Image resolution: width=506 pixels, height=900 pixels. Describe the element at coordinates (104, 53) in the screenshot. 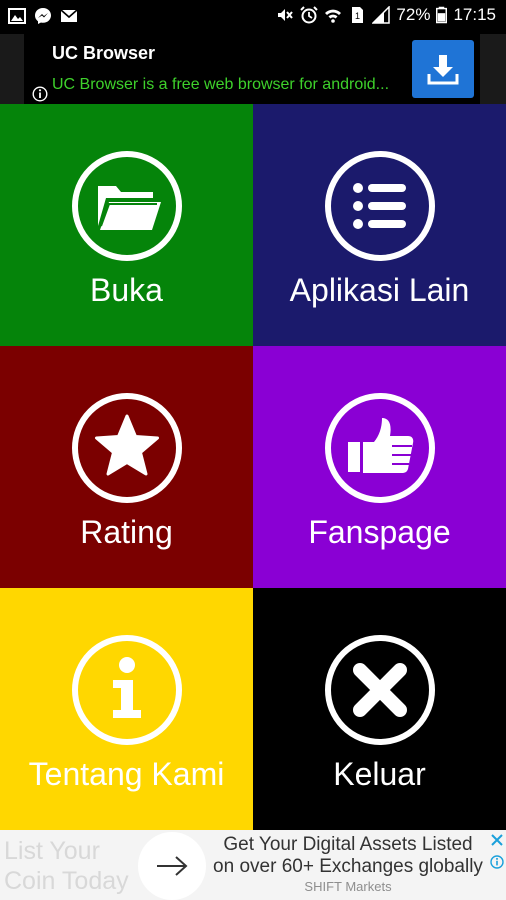

I see `ad-title: UC Browser` at that location.